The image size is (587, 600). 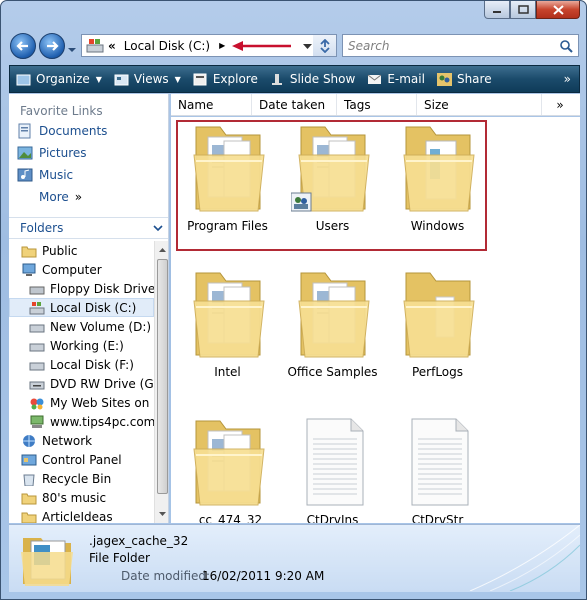 I want to click on address-bar: « Local Disk (C:) ▶, so click(x=199, y=45).